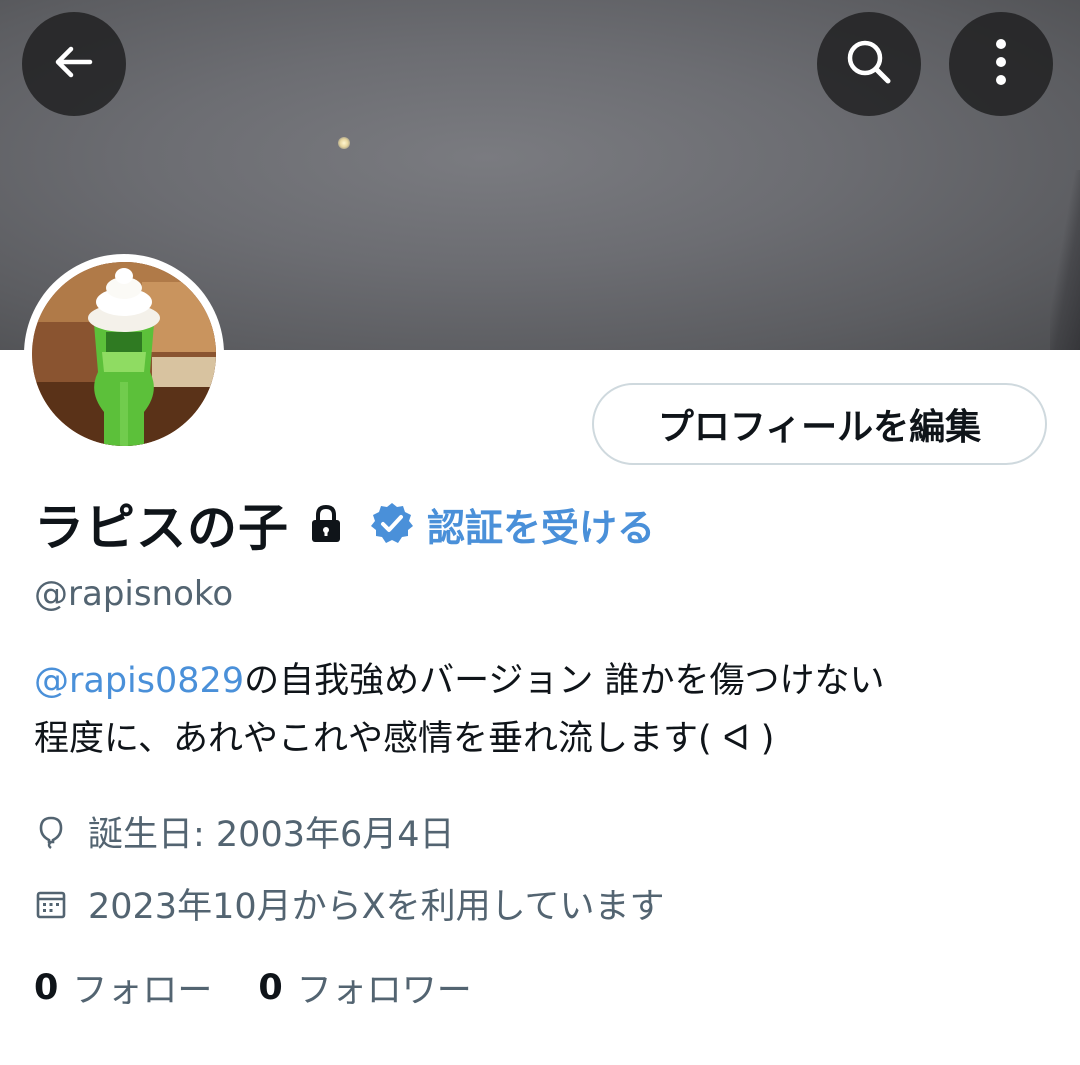 The width and height of the screenshot is (1080, 1065). Describe the element at coordinates (271, 835) in the screenshot. I see `birthday-text: 誕生日: 2003年6月4日` at that location.